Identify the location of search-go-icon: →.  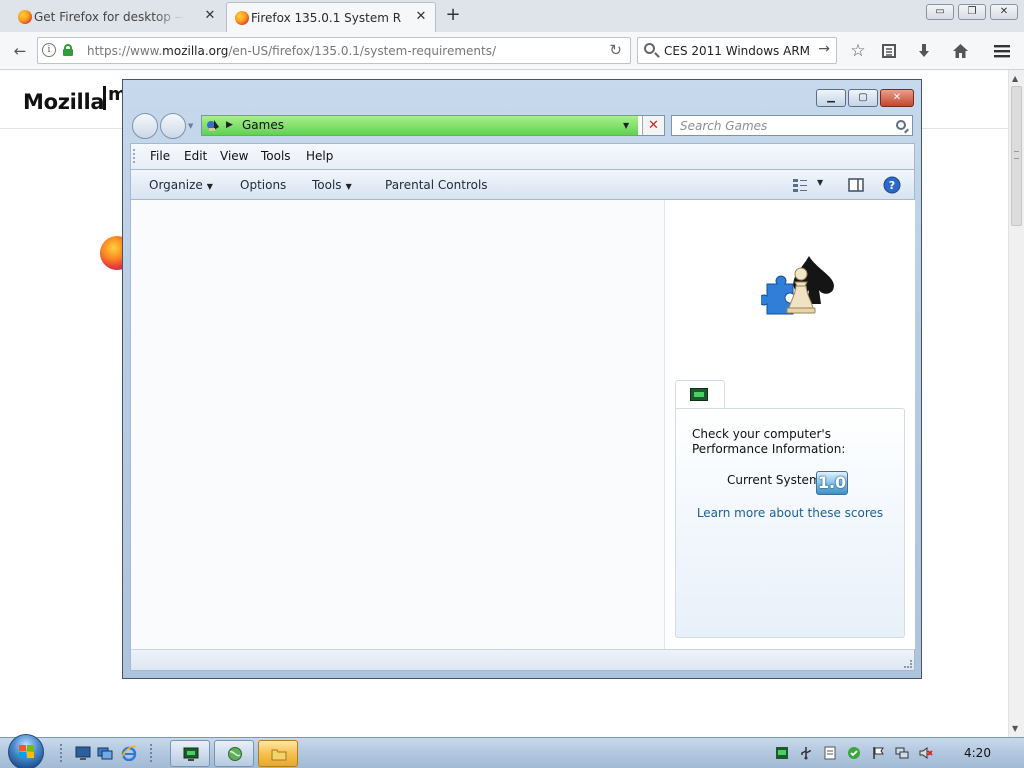
(824, 49).